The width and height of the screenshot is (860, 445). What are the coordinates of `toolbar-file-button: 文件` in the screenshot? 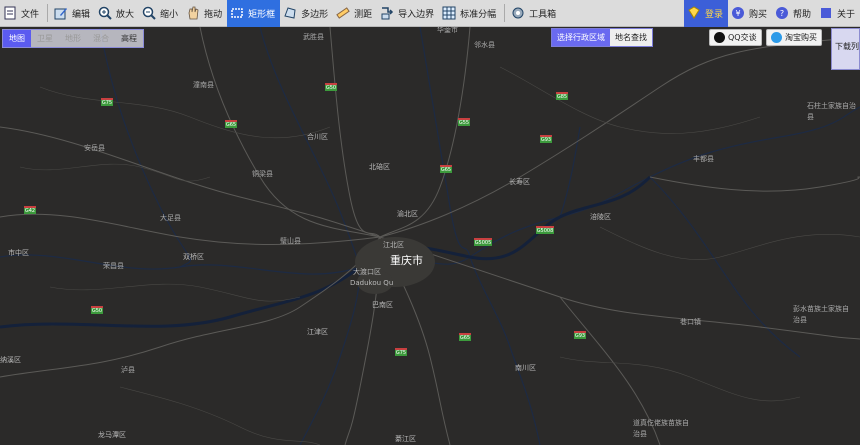 It's located at (22, 13).